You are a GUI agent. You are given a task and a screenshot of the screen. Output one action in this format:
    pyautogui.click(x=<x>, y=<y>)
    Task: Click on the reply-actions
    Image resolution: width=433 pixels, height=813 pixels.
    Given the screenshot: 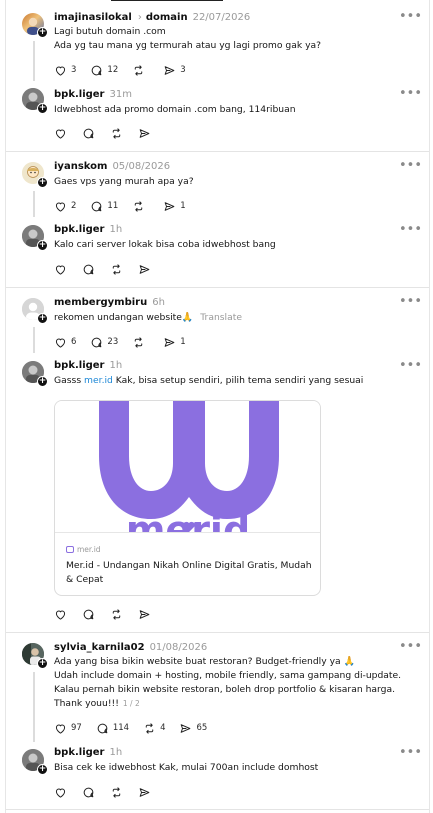 What is the action you would take?
    pyautogui.click(x=110, y=133)
    